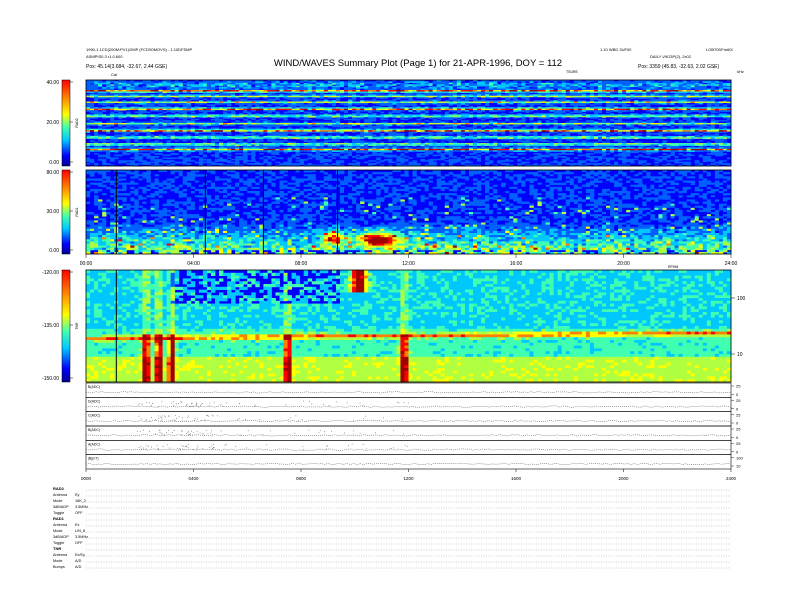  Describe the element at coordinates (61, 507) in the screenshot. I see `footer-param-name: 3dB/ADP` at that location.